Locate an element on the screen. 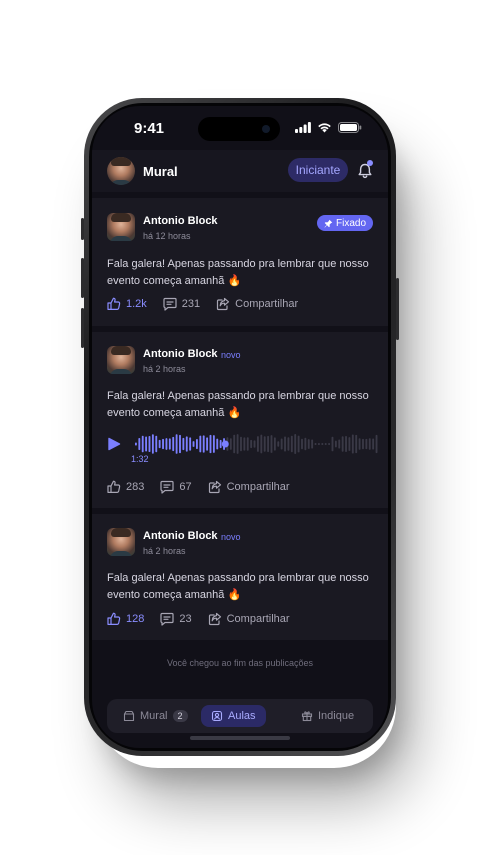 Image resolution: width=480 pixels, height=855 pixels. like-button: 283 is located at coordinates (125, 487).